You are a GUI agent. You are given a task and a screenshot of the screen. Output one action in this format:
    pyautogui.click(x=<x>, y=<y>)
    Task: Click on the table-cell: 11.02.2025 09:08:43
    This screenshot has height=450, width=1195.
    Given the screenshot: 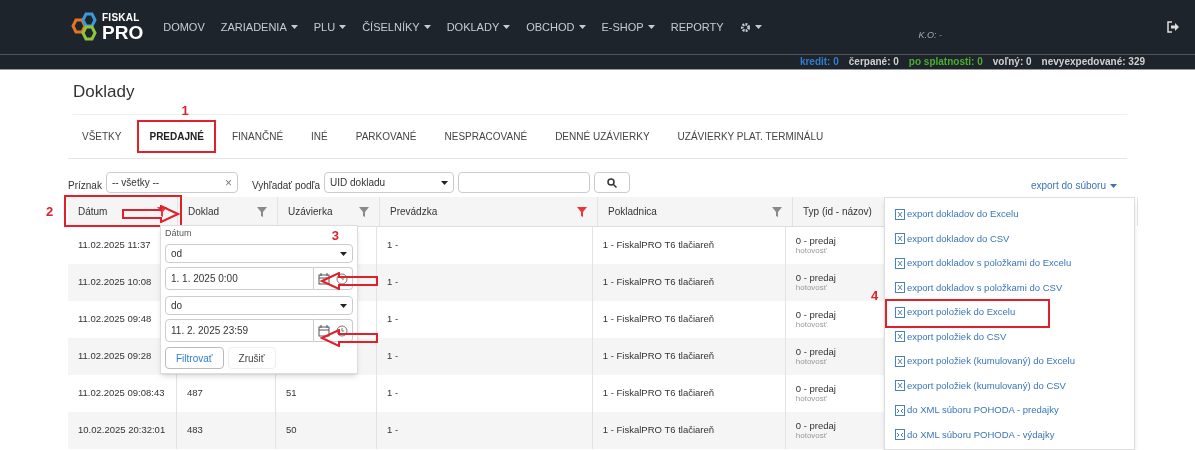 What is the action you would take?
    pyautogui.click(x=121, y=393)
    